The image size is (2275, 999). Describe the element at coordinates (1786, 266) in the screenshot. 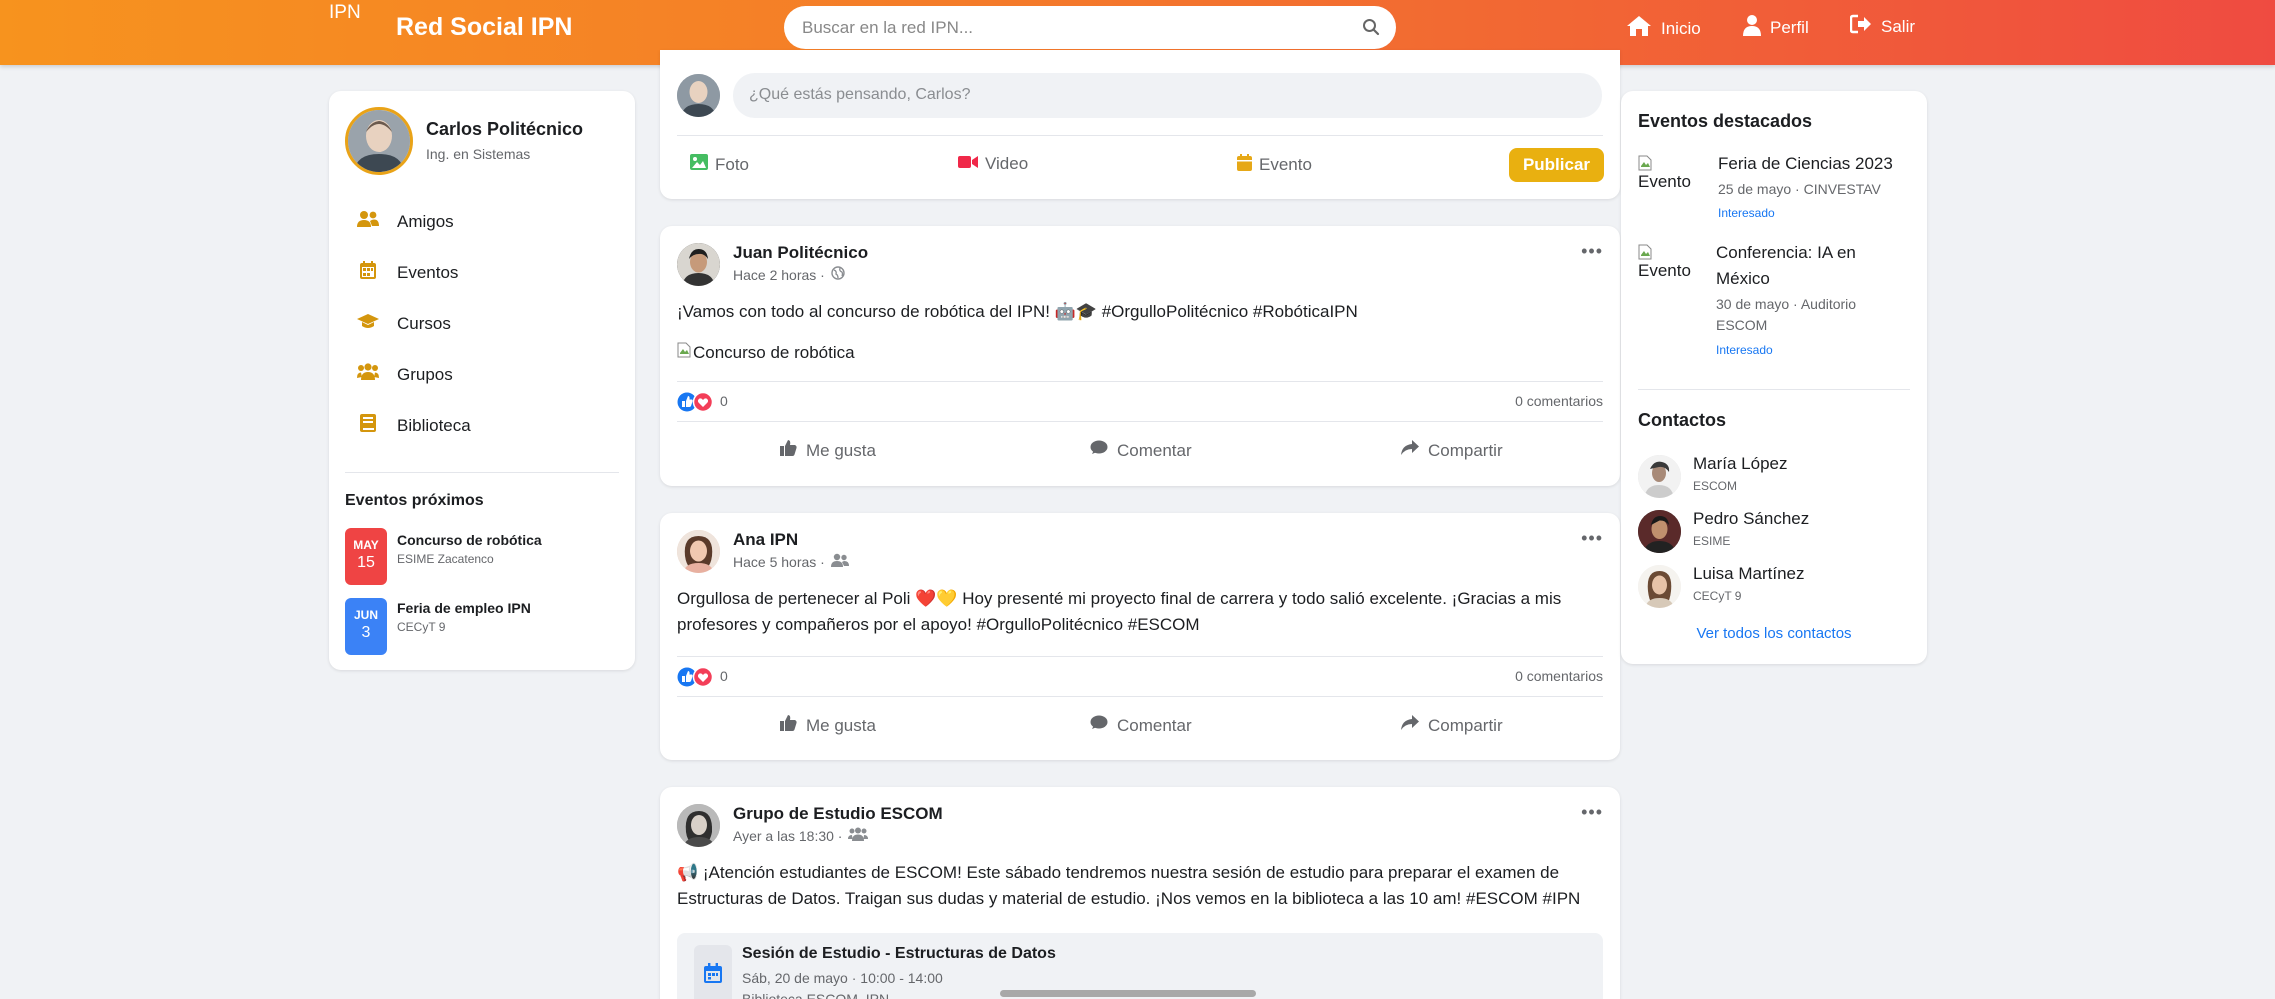

I see `featured-event-title: Conferencia: IA en México` at that location.